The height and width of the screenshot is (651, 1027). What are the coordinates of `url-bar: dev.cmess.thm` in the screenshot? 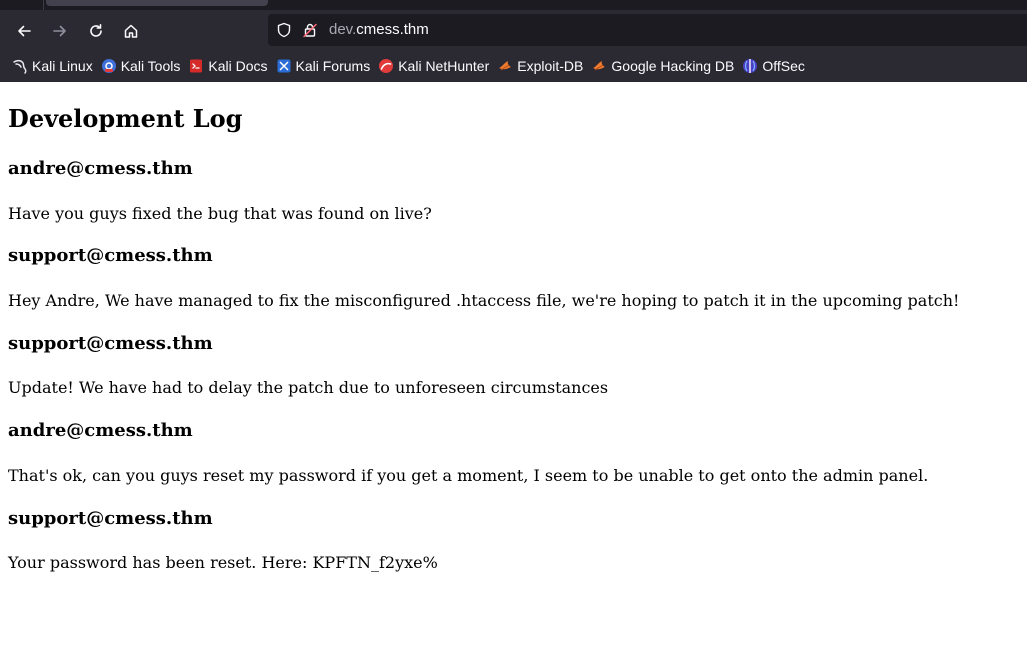 It's located at (647, 30).